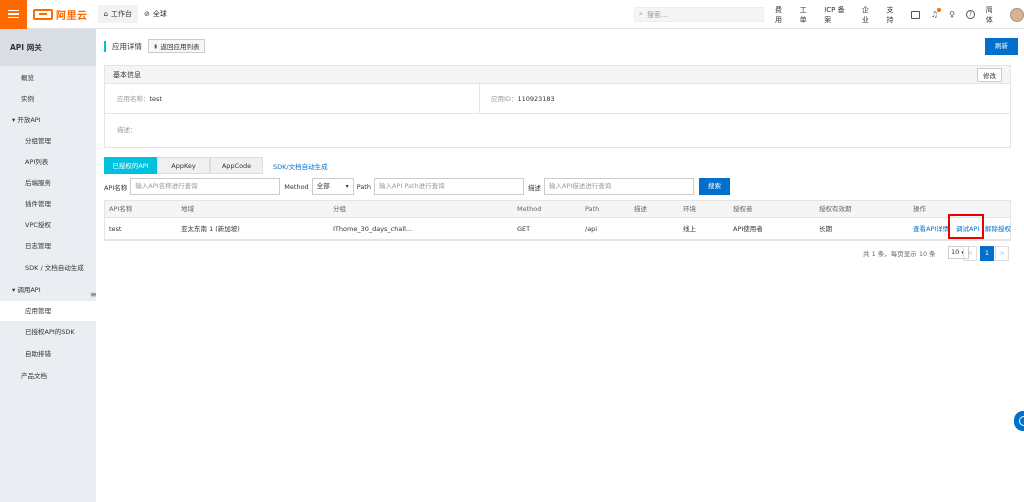  I want to click on top-link-support: 支持, so click(893, 15).